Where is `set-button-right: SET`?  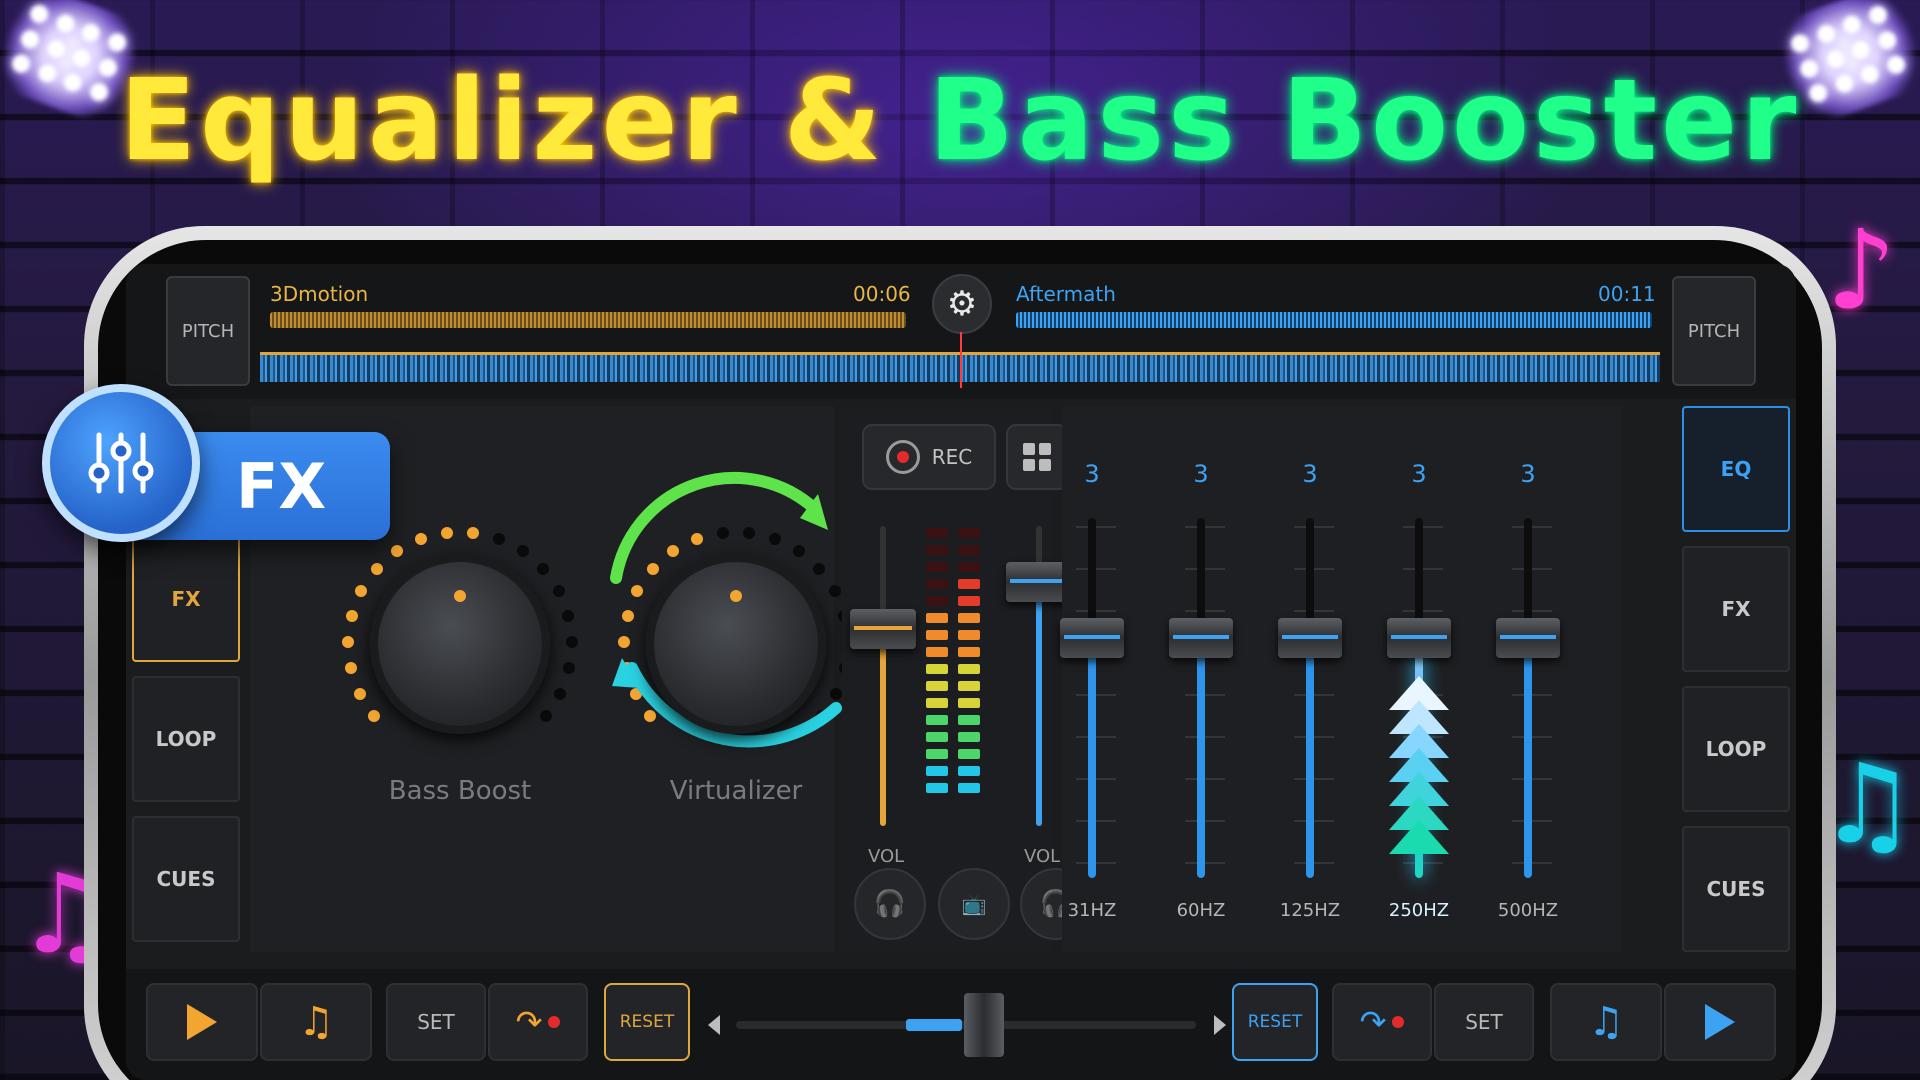 set-button-right: SET is located at coordinates (1484, 1022).